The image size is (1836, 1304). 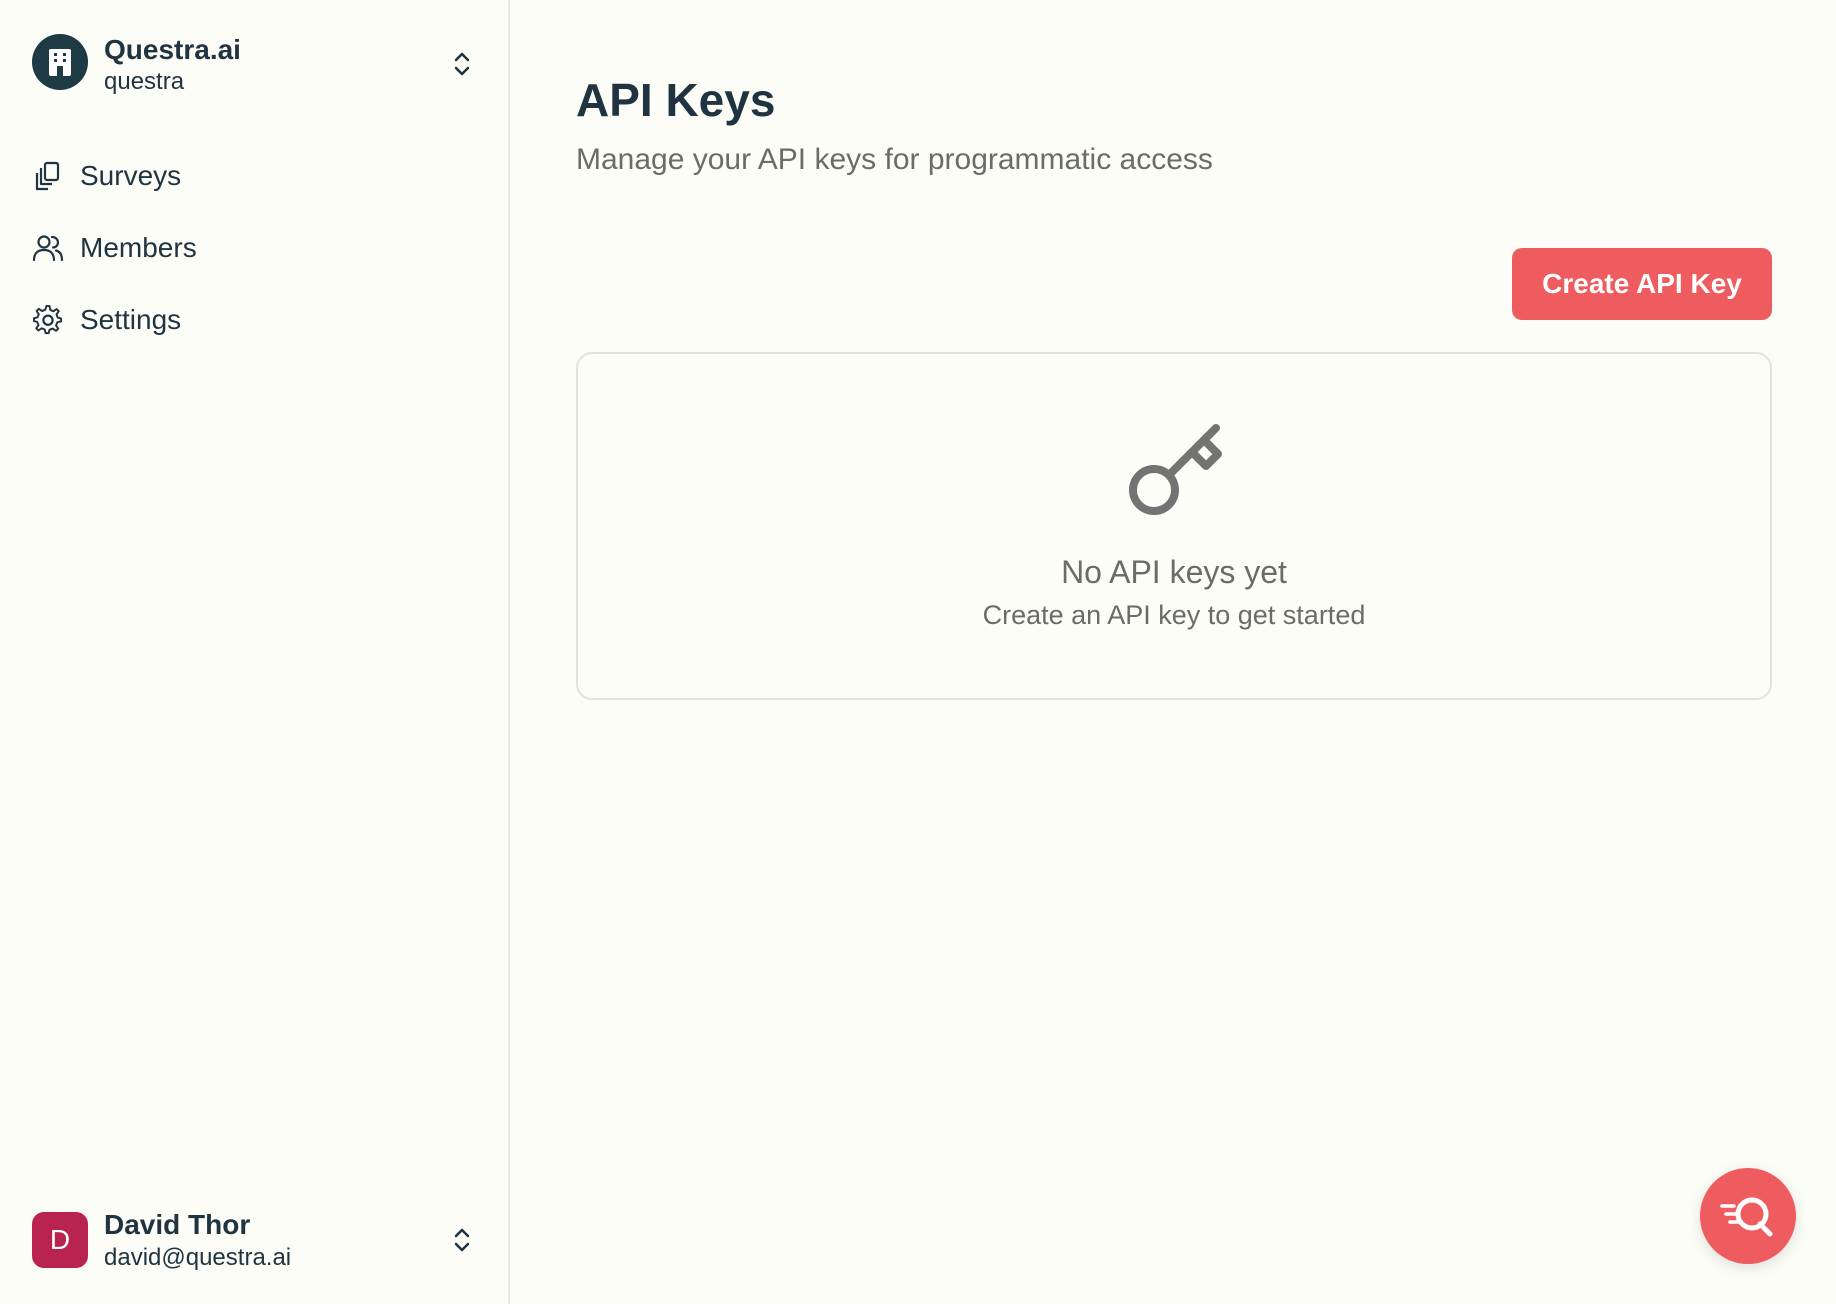 What do you see at coordinates (1174, 572) in the screenshot?
I see `empty-state-title: No API keys yet` at bounding box center [1174, 572].